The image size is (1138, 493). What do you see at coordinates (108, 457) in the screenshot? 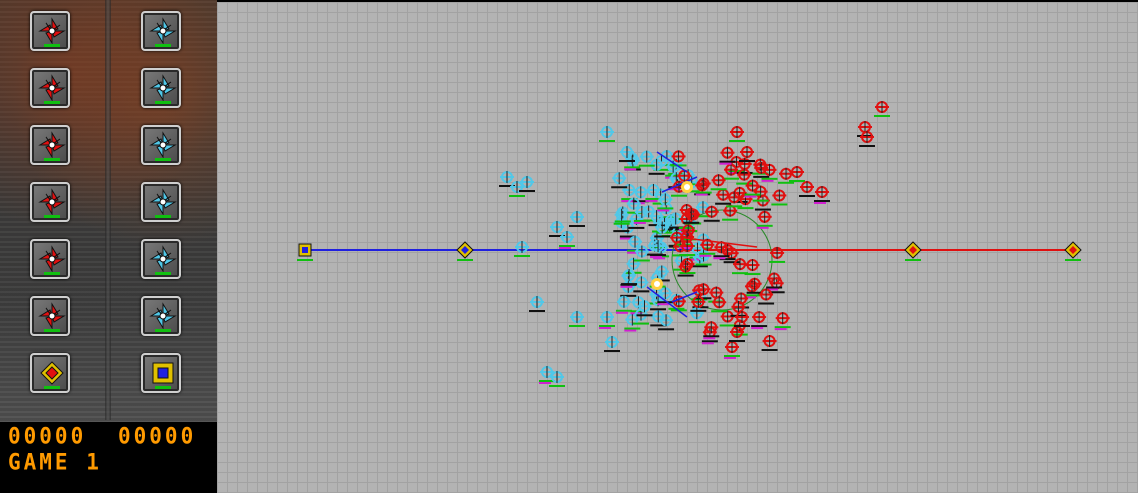
I see `score-bar: 00000 00000 GAME 1` at bounding box center [108, 457].